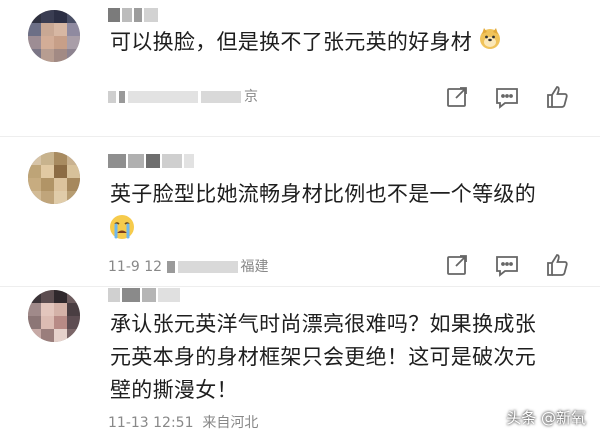  I want to click on doge-emoji, so click(490, 43).